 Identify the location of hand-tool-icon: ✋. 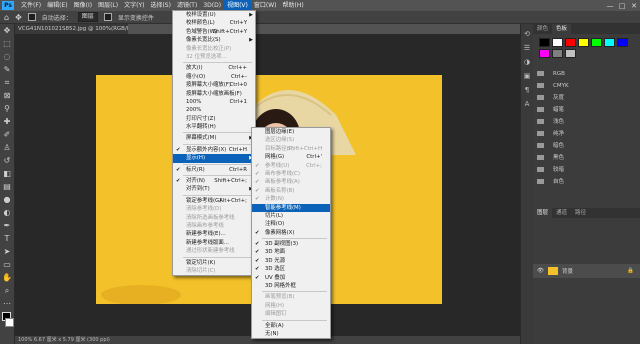
(7, 278).